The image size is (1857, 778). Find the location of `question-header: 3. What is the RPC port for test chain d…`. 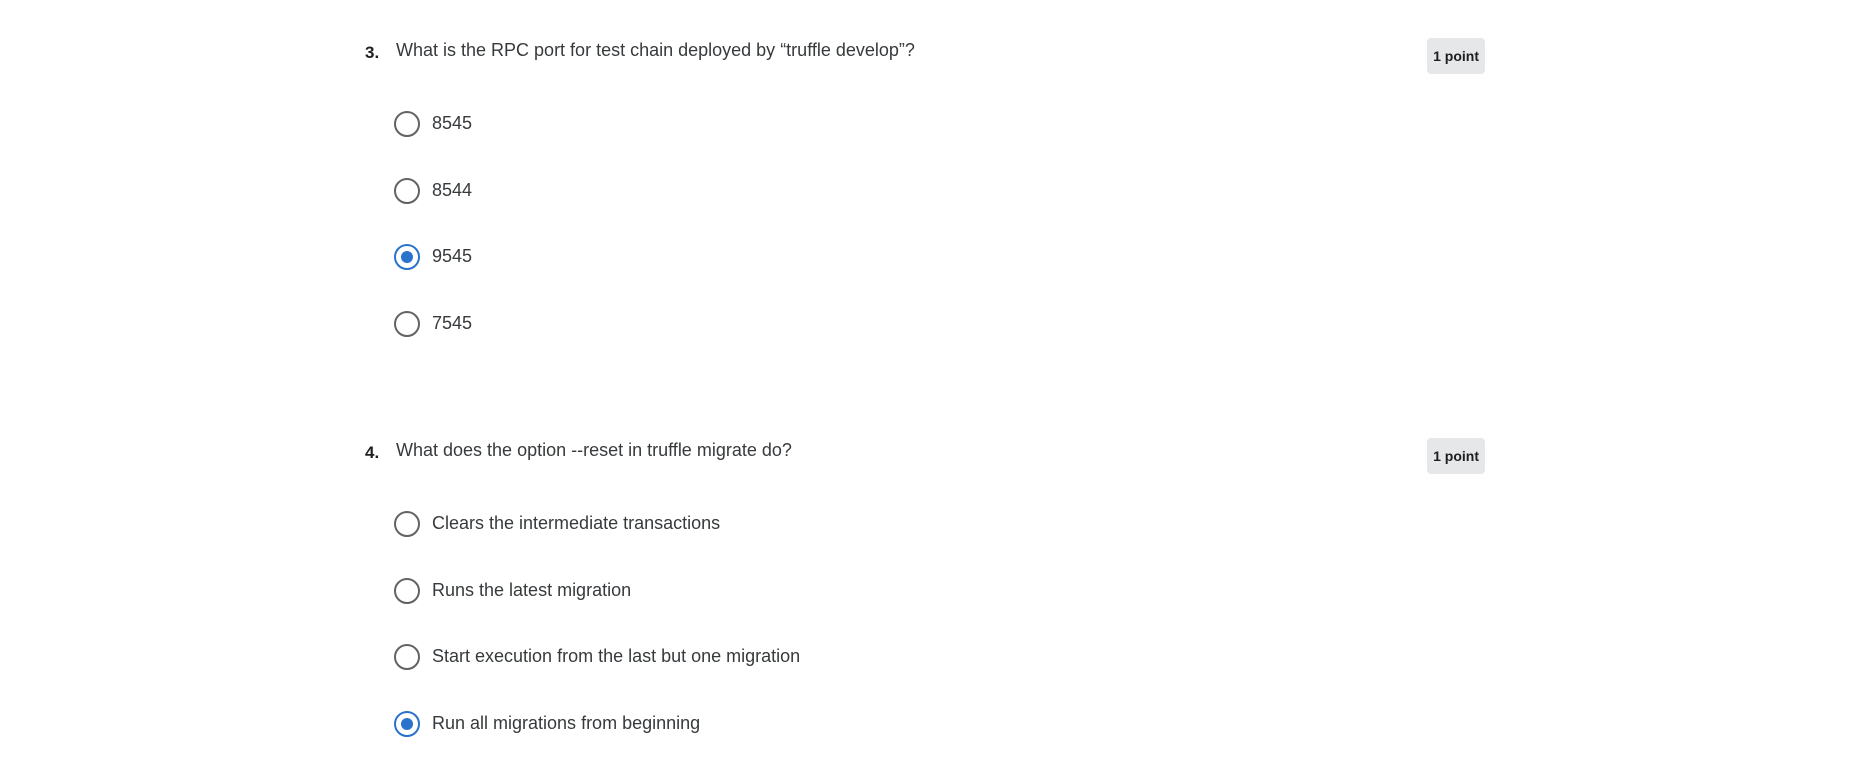

question-header: 3. What is the RPC port for test chain d… is located at coordinates (925, 56).